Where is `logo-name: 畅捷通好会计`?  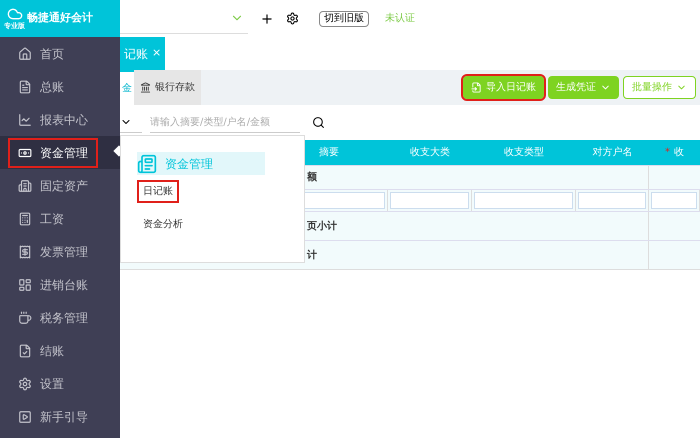 logo-name: 畅捷通好会计 is located at coordinates (60, 18).